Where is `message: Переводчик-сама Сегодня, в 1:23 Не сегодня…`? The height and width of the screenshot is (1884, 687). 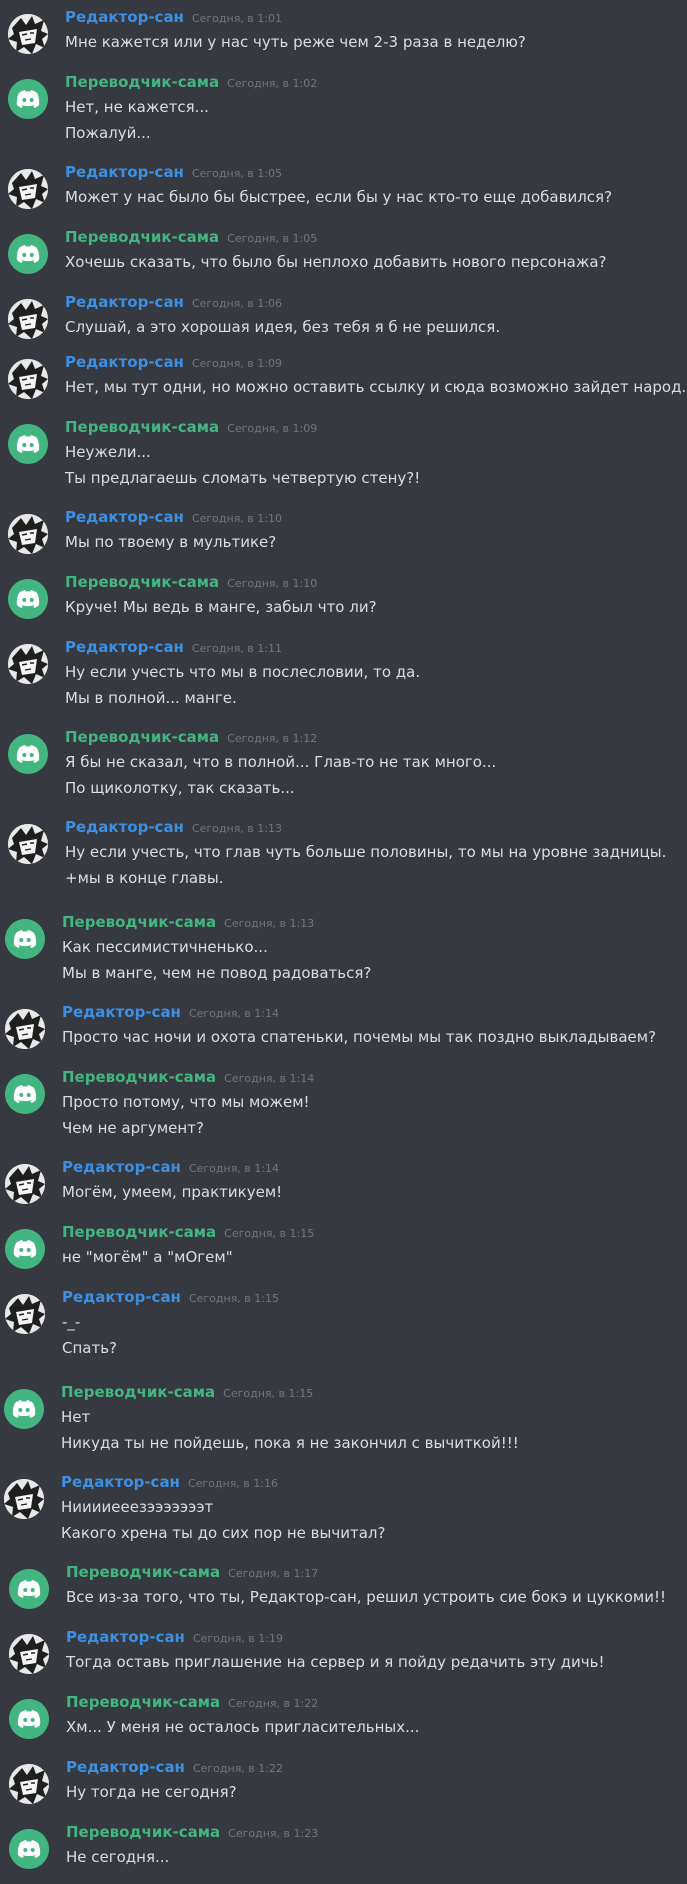 message: Переводчик-сама Сегодня, в 1:23 Не сегодня… is located at coordinates (343, 1848).